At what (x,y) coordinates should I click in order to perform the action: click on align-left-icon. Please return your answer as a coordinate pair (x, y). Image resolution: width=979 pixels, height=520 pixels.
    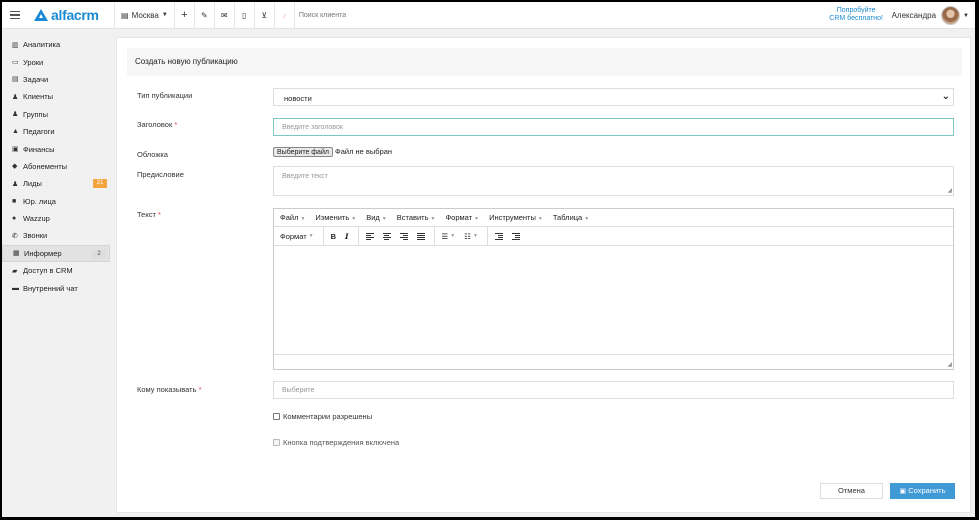
    Looking at the image, I should click on (369, 236).